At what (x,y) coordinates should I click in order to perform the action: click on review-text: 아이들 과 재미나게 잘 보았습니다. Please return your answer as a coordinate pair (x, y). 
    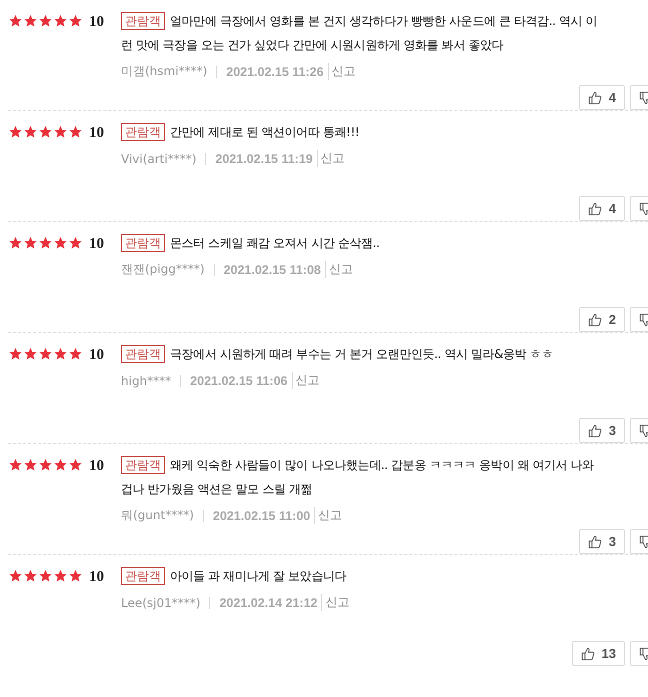
    Looking at the image, I should click on (258, 576).